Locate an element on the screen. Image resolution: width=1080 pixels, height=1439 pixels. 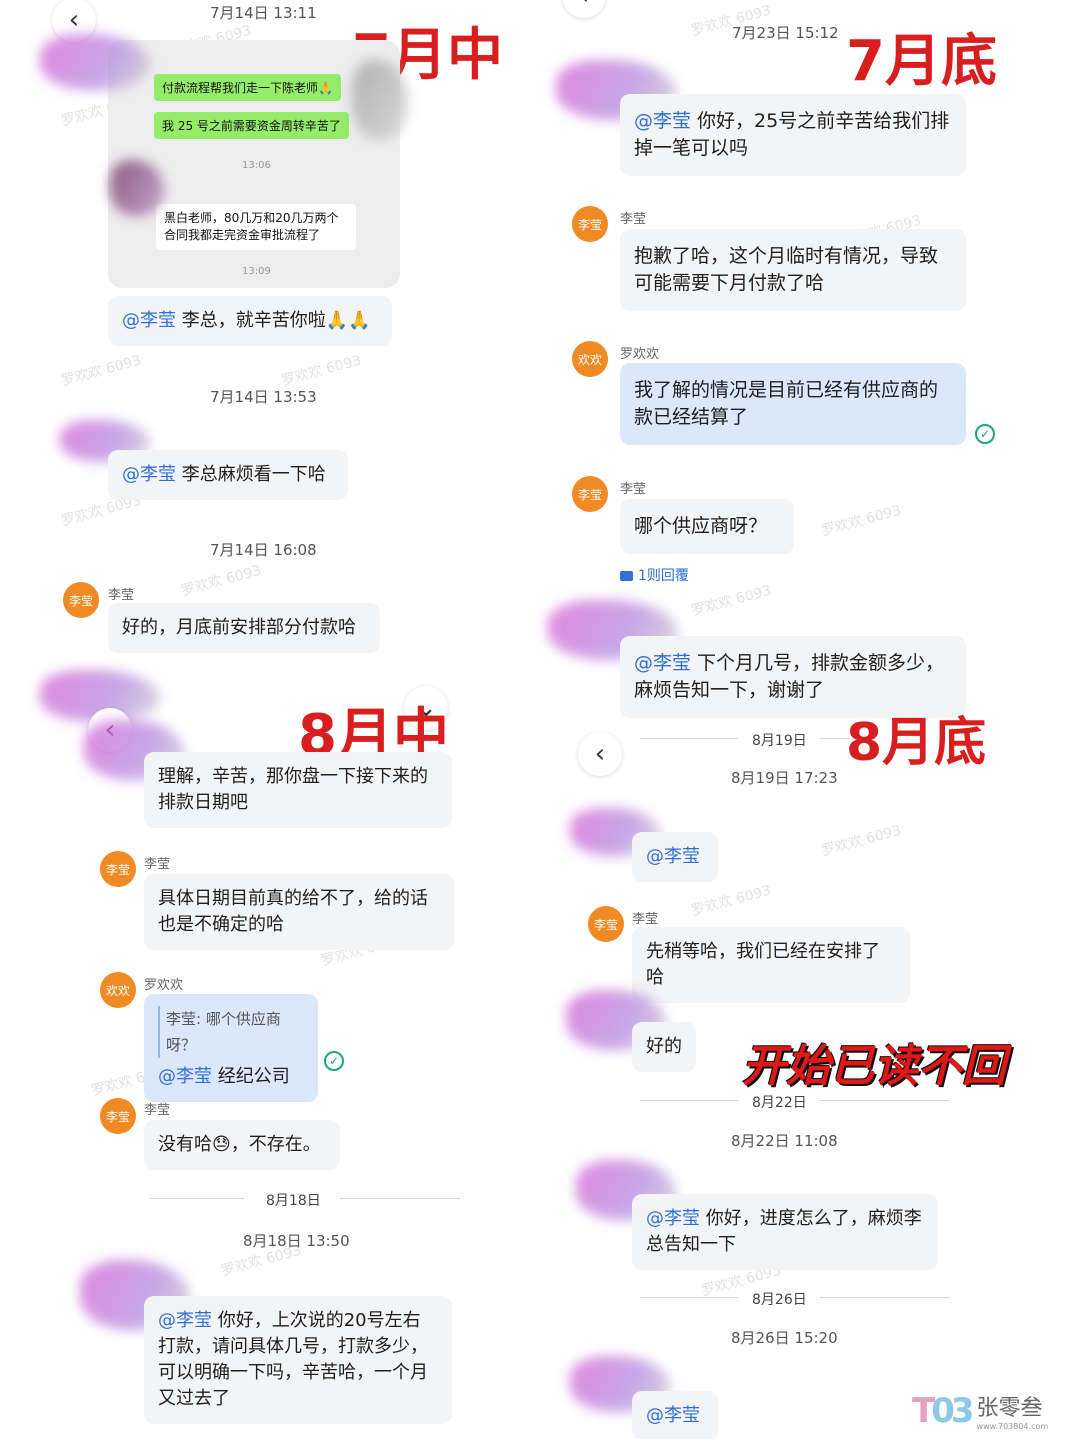
chat-bubble: 好的，月底前安排部分付款哈 is located at coordinates (244, 628).